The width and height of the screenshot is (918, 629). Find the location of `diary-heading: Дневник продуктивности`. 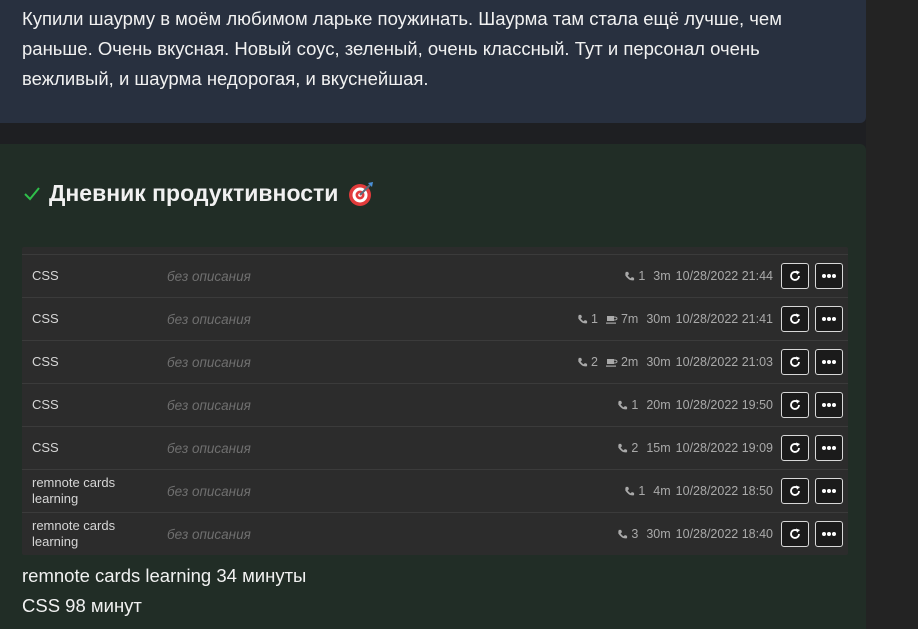

diary-heading: Дневник продуктивности is located at coordinates (198, 193).